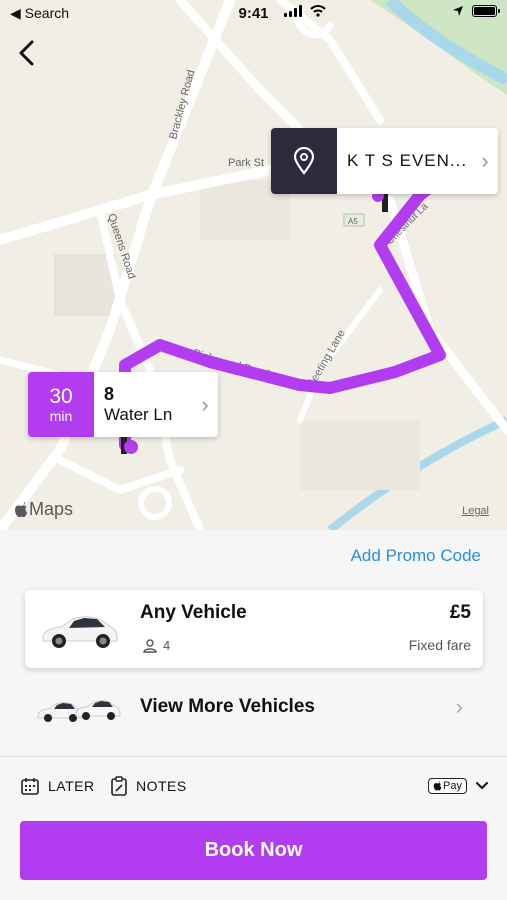 The image size is (507, 900). Describe the element at coordinates (253, 850) in the screenshot. I see `book-now-button: Book Now` at that location.